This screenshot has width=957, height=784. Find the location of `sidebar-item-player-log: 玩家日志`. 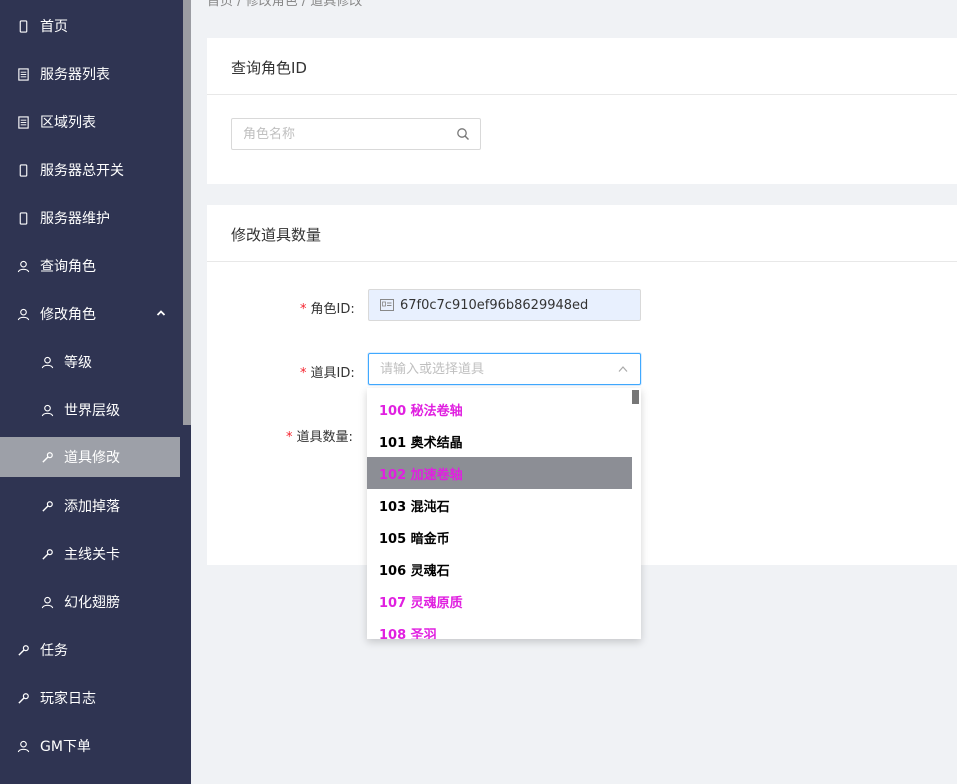

sidebar-item-player-log: 玩家日志 is located at coordinates (90, 698).